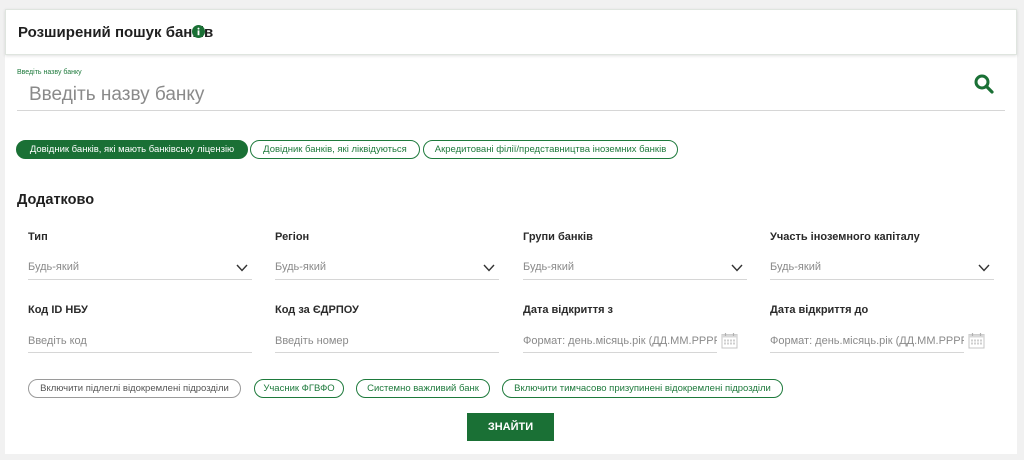 This screenshot has height=460, width=1024. What do you see at coordinates (984, 84) in the screenshot?
I see `search-icon` at bounding box center [984, 84].